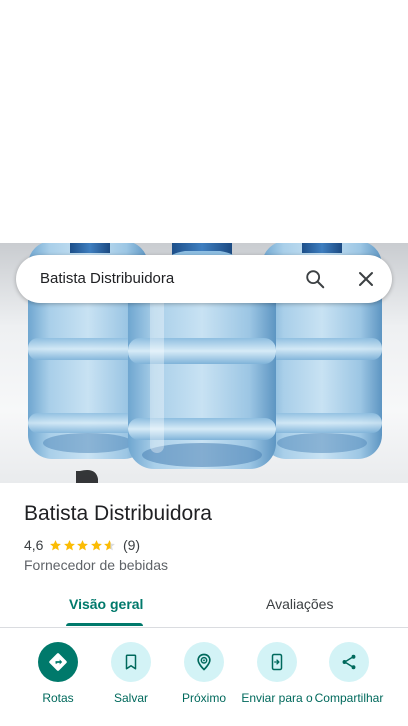 The image size is (408, 726). What do you see at coordinates (315, 279) in the screenshot?
I see `search-icon` at bounding box center [315, 279].